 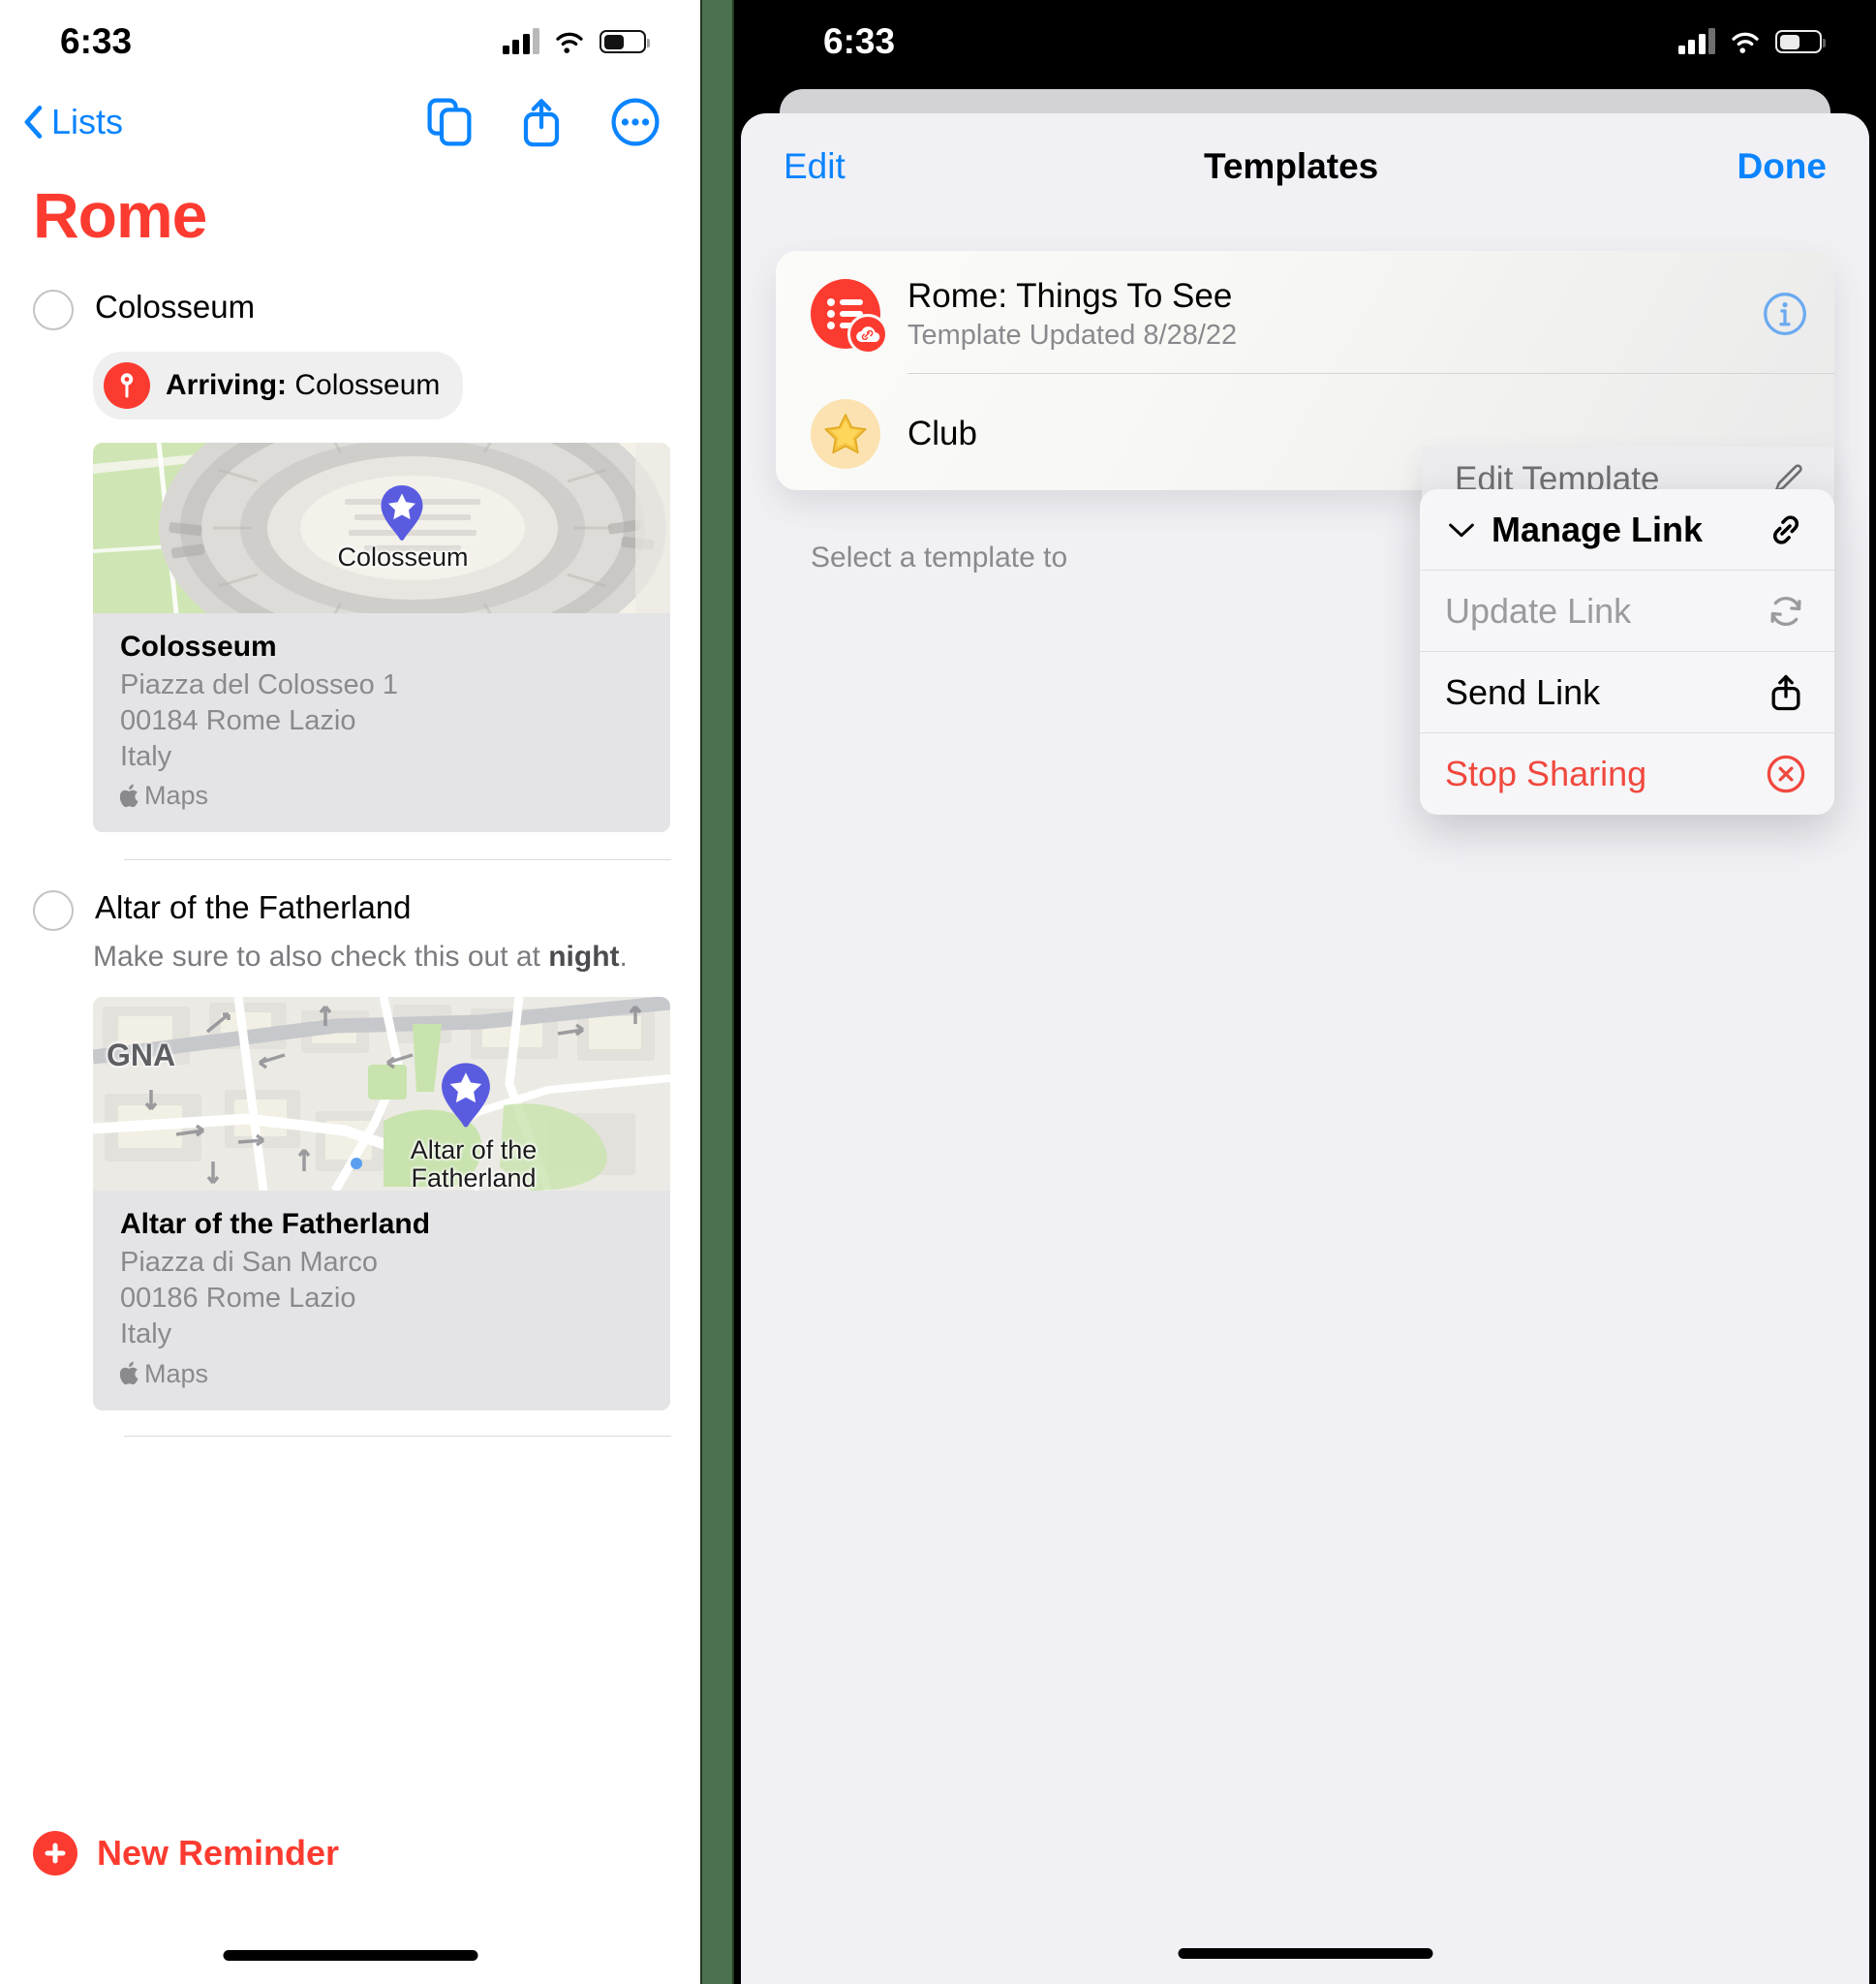 I want to click on reminders-list-icon, so click(x=850, y=317).